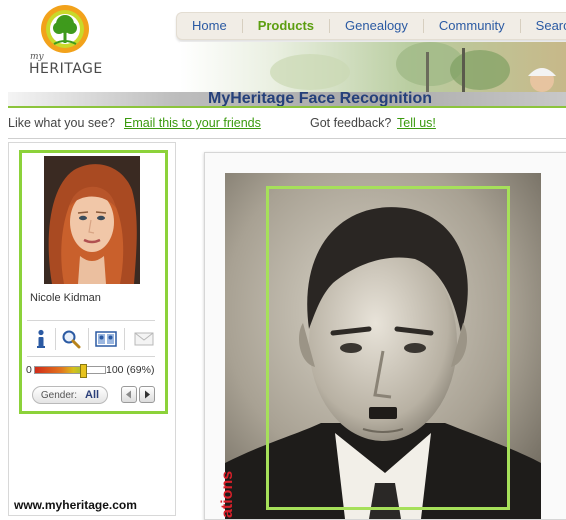  What do you see at coordinates (373, 68) in the screenshot?
I see `header-banner-image` at bounding box center [373, 68].